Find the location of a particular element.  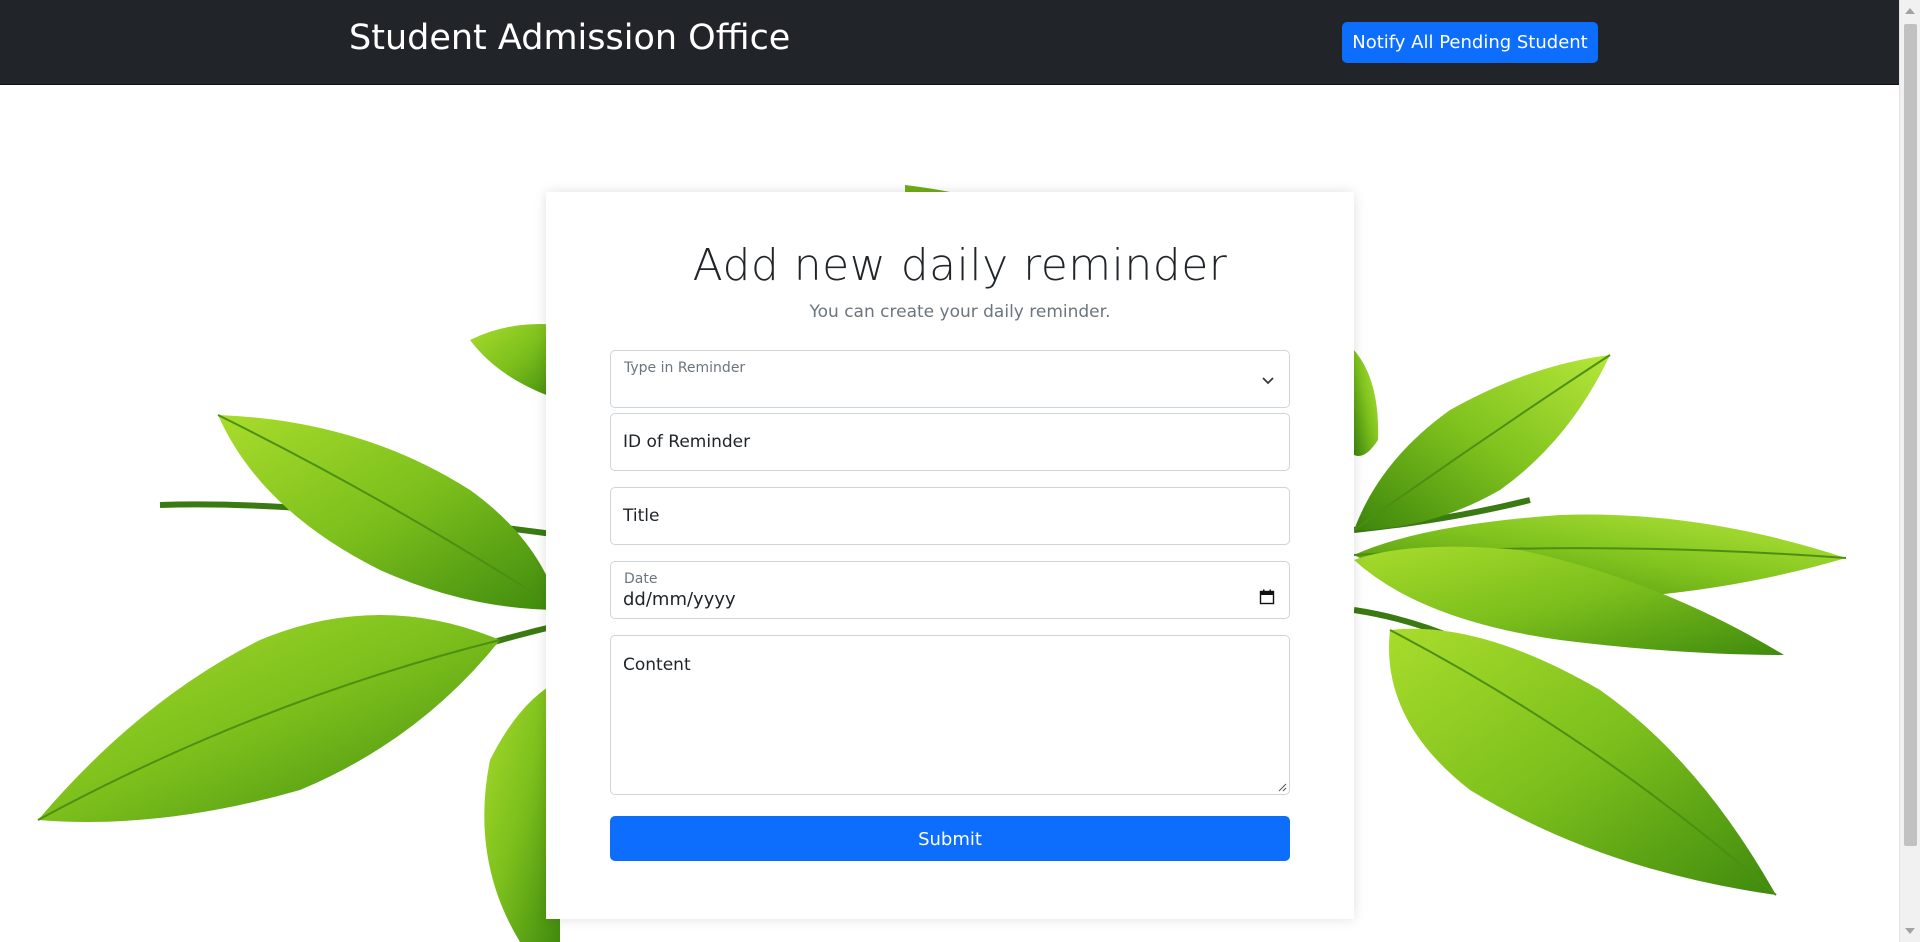

title-input: Title is located at coordinates (950, 516).